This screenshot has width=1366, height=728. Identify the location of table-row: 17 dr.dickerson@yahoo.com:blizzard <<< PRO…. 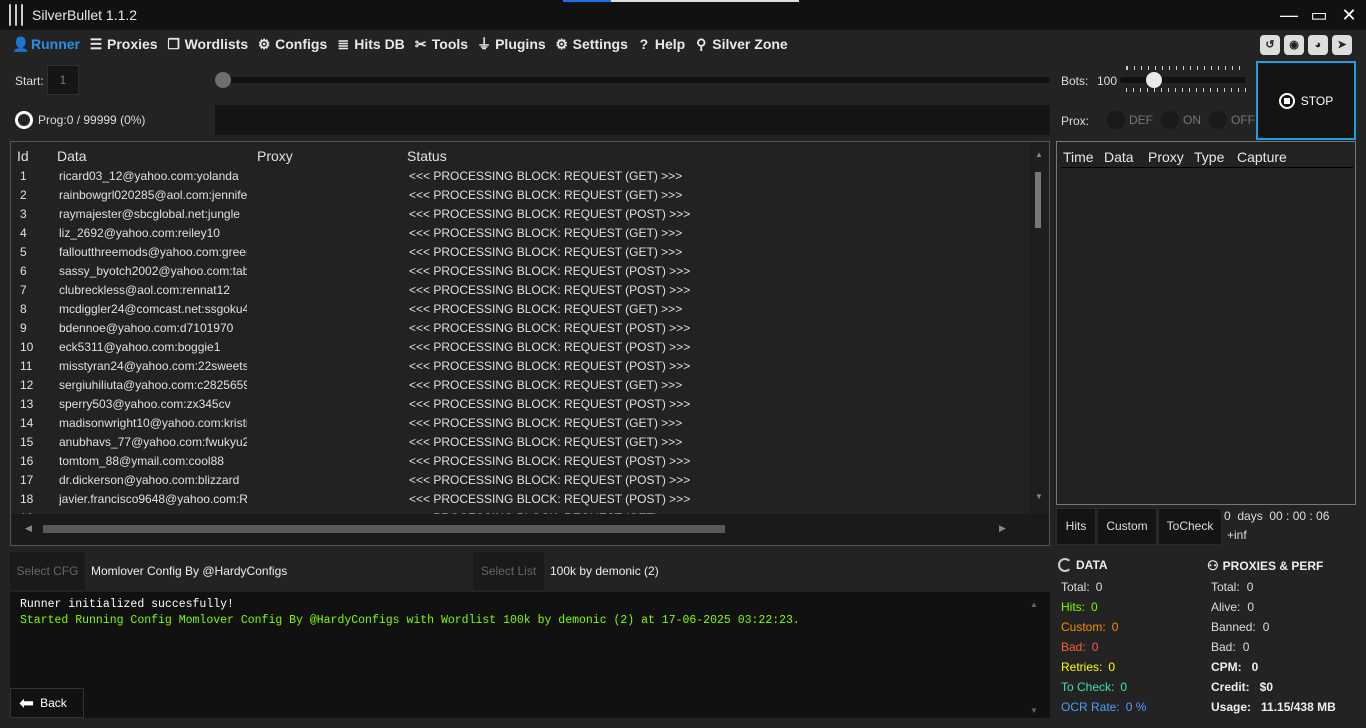
(515, 480).